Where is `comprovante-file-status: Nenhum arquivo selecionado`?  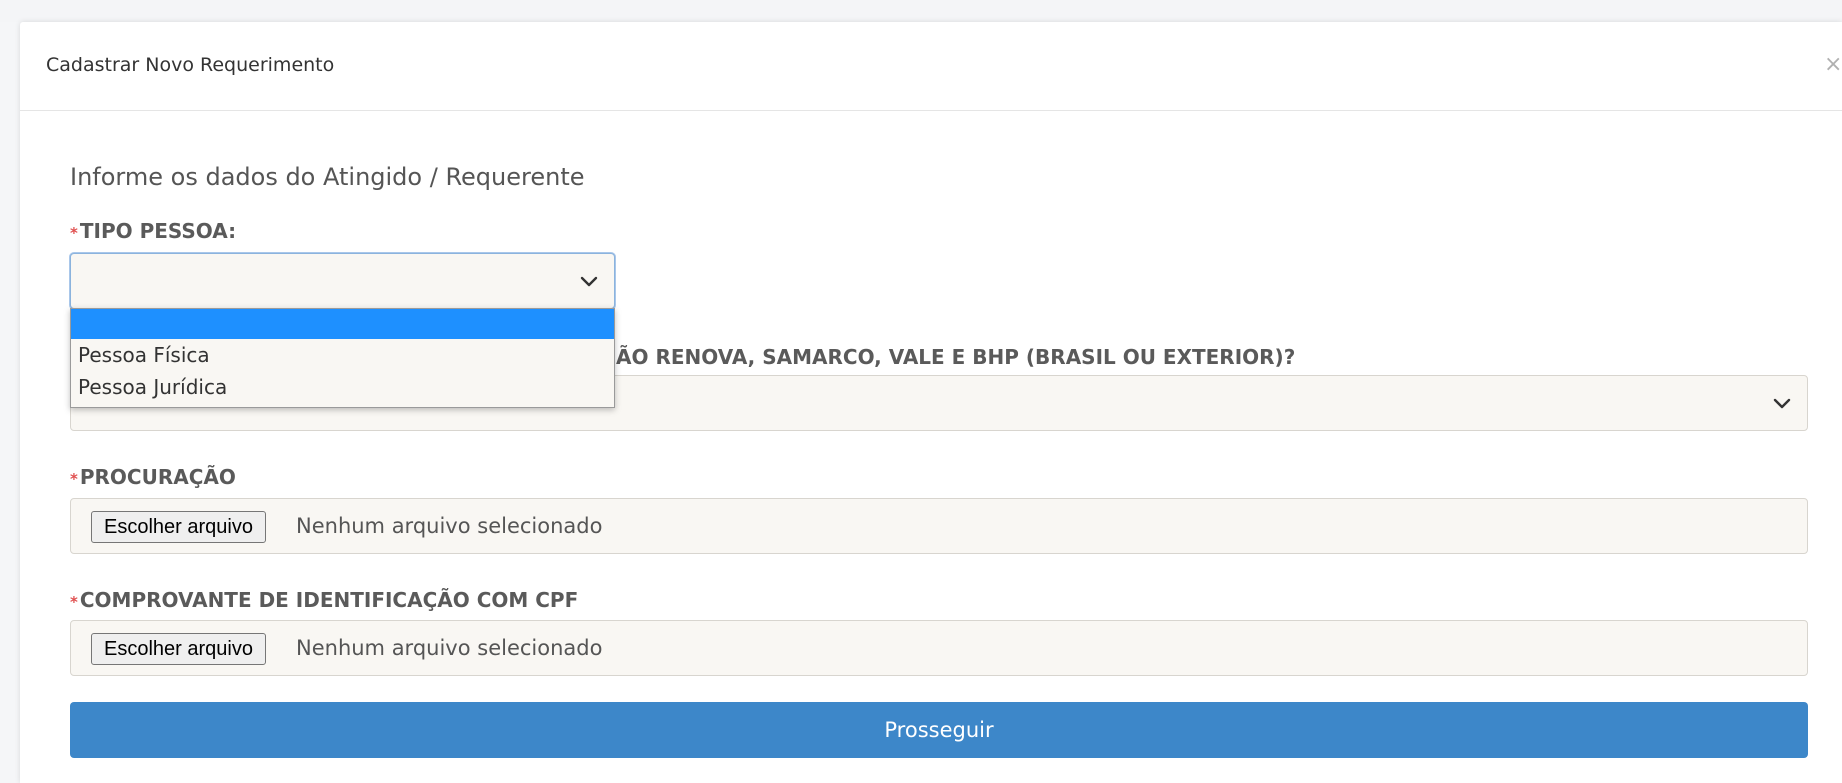
comprovante-file-status: Nenhum arquivo selecionado is located at coordinates (449, 648).